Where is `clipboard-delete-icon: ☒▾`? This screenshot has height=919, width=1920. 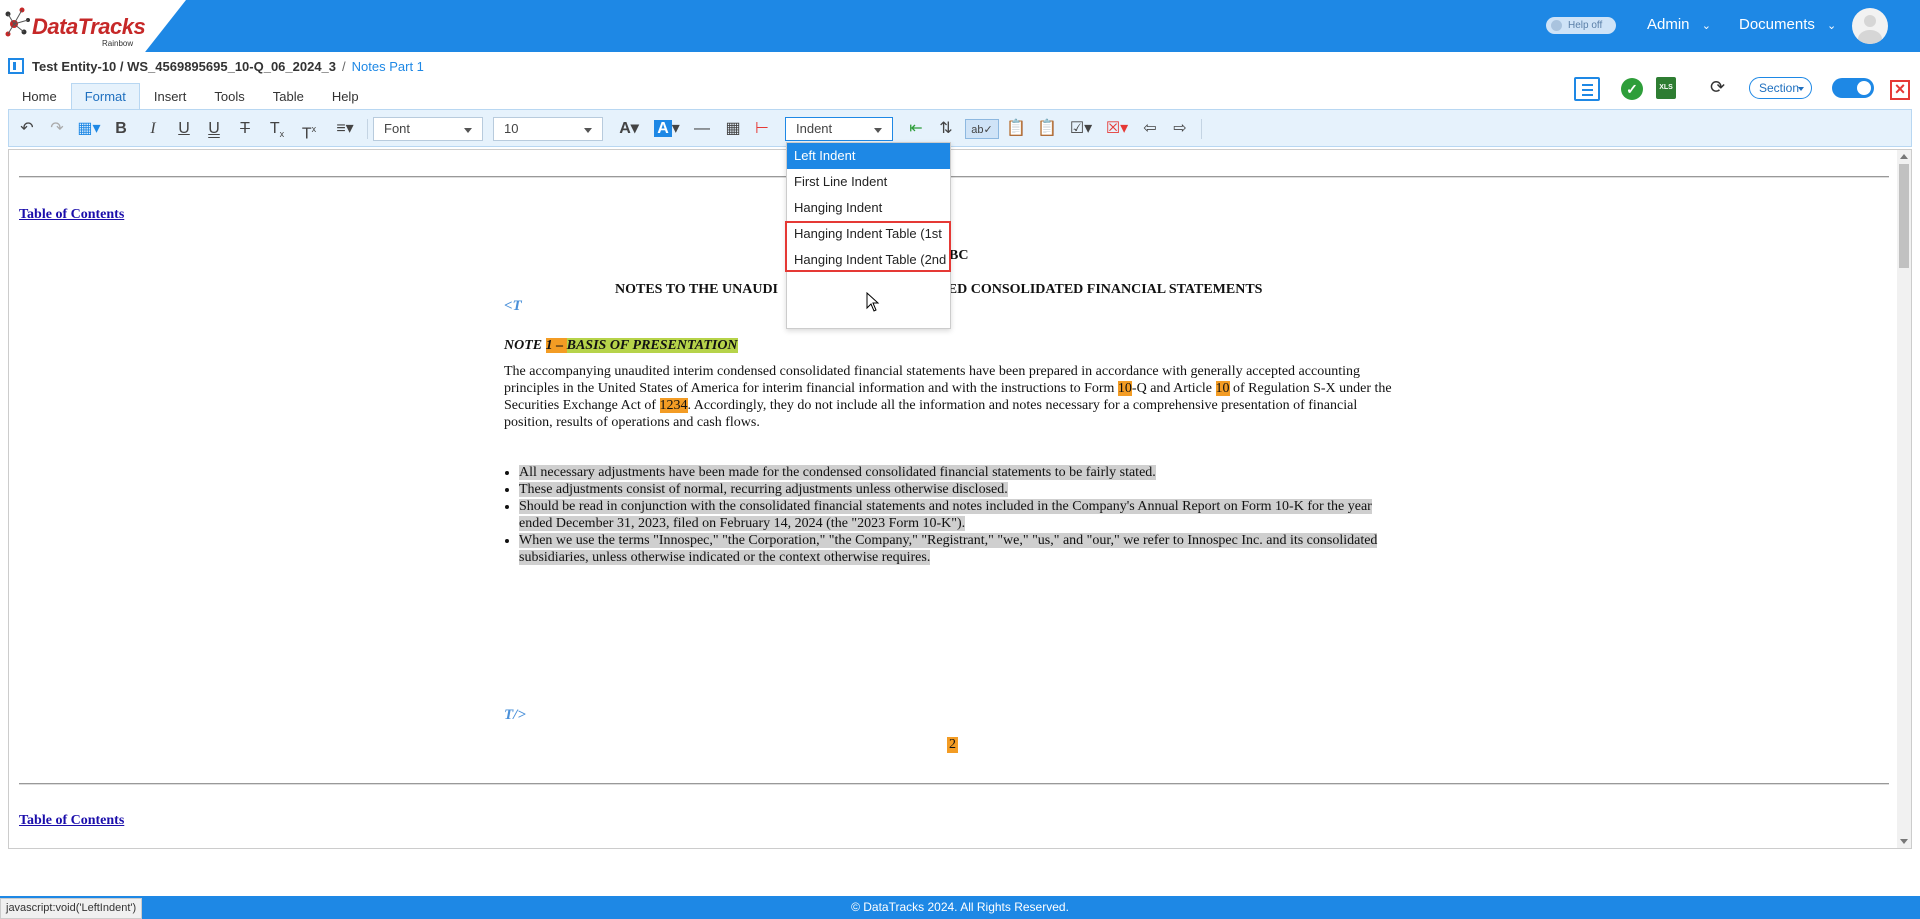 clipboard-delete-icon: ☒▾ is located at coordinates (1117, 129).